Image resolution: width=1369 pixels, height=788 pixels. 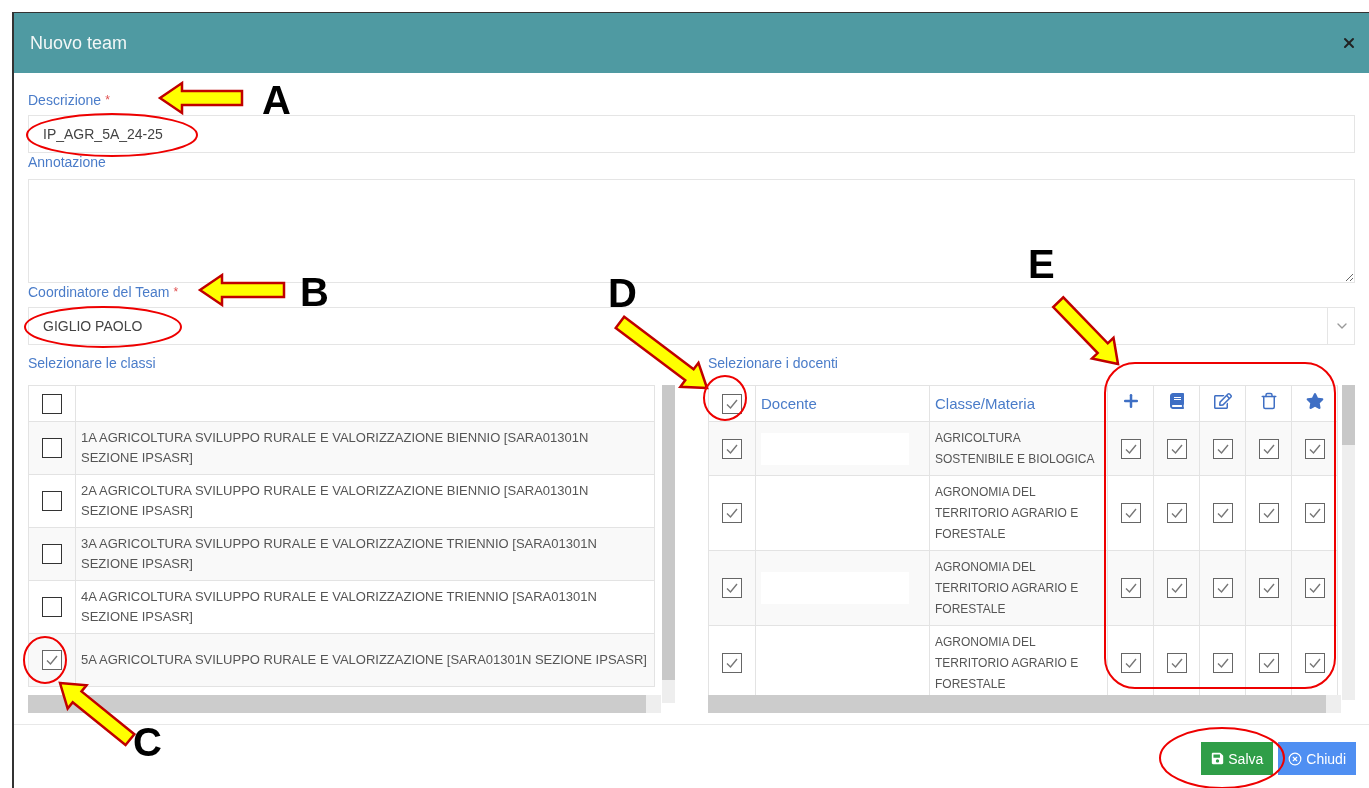 What do you see at coordinates (147, 742) in the screenshot?
I see `callout-letter: C` at bounding box center [147, 742].